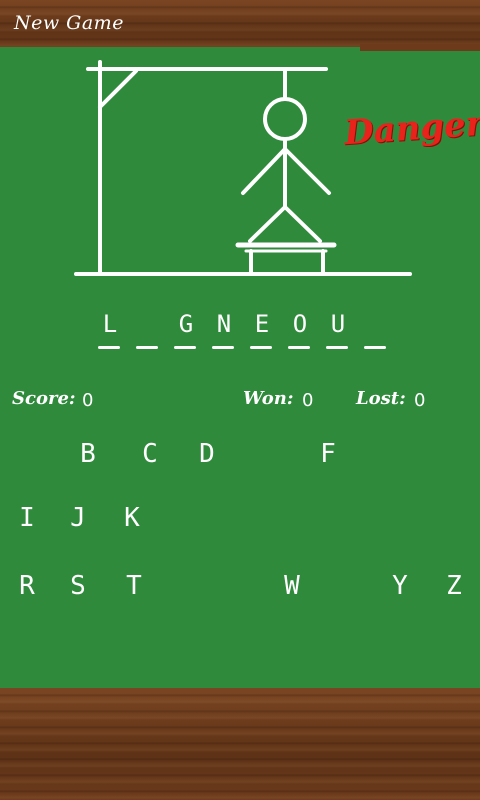 The image size is (480, 800). Describe the element at coordinates (300, 324) in the screenshot. I see `word-letter: O` at that location.